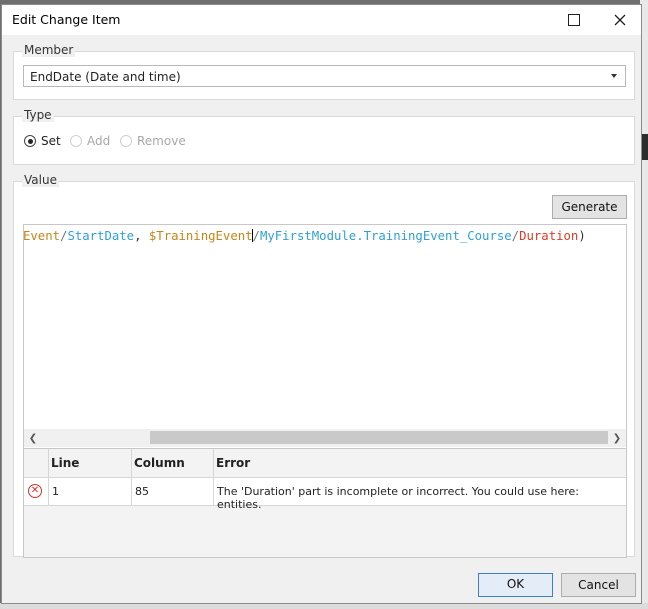  I want to click on code-token: ,, so click(141, 236).